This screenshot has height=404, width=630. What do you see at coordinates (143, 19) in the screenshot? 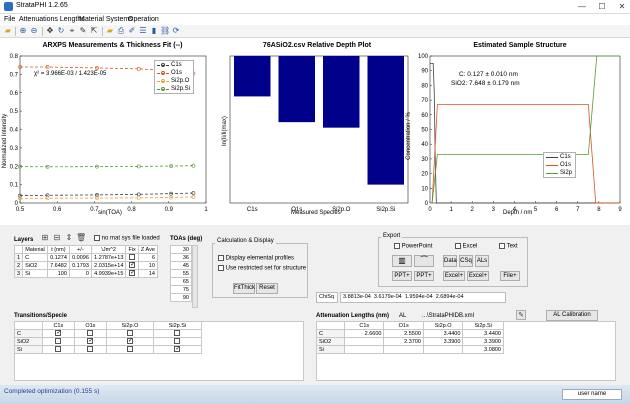
I see `menu-operation: Operation` at bounding box center [143, 19].